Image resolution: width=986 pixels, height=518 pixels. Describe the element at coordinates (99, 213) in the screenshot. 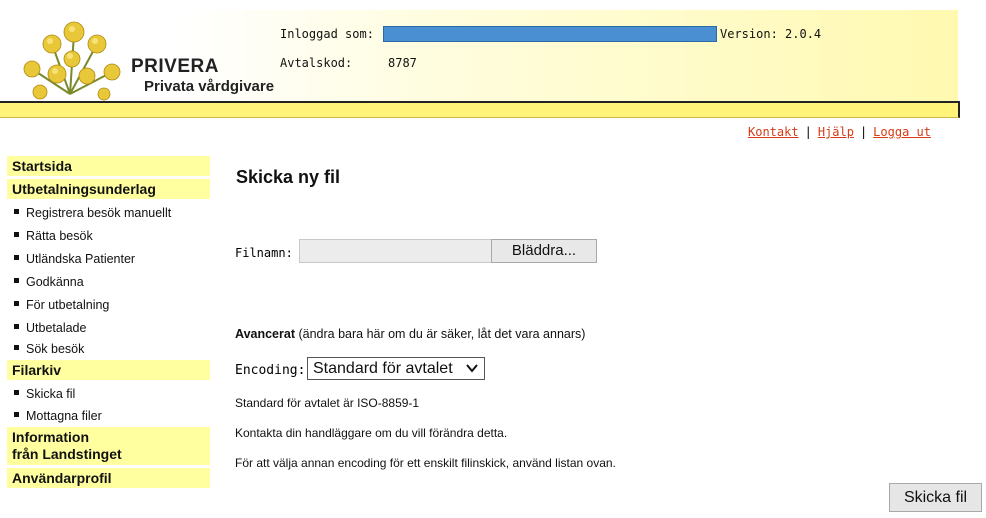

I see `nav-item-label: Registrera besök manuellt` at that location.